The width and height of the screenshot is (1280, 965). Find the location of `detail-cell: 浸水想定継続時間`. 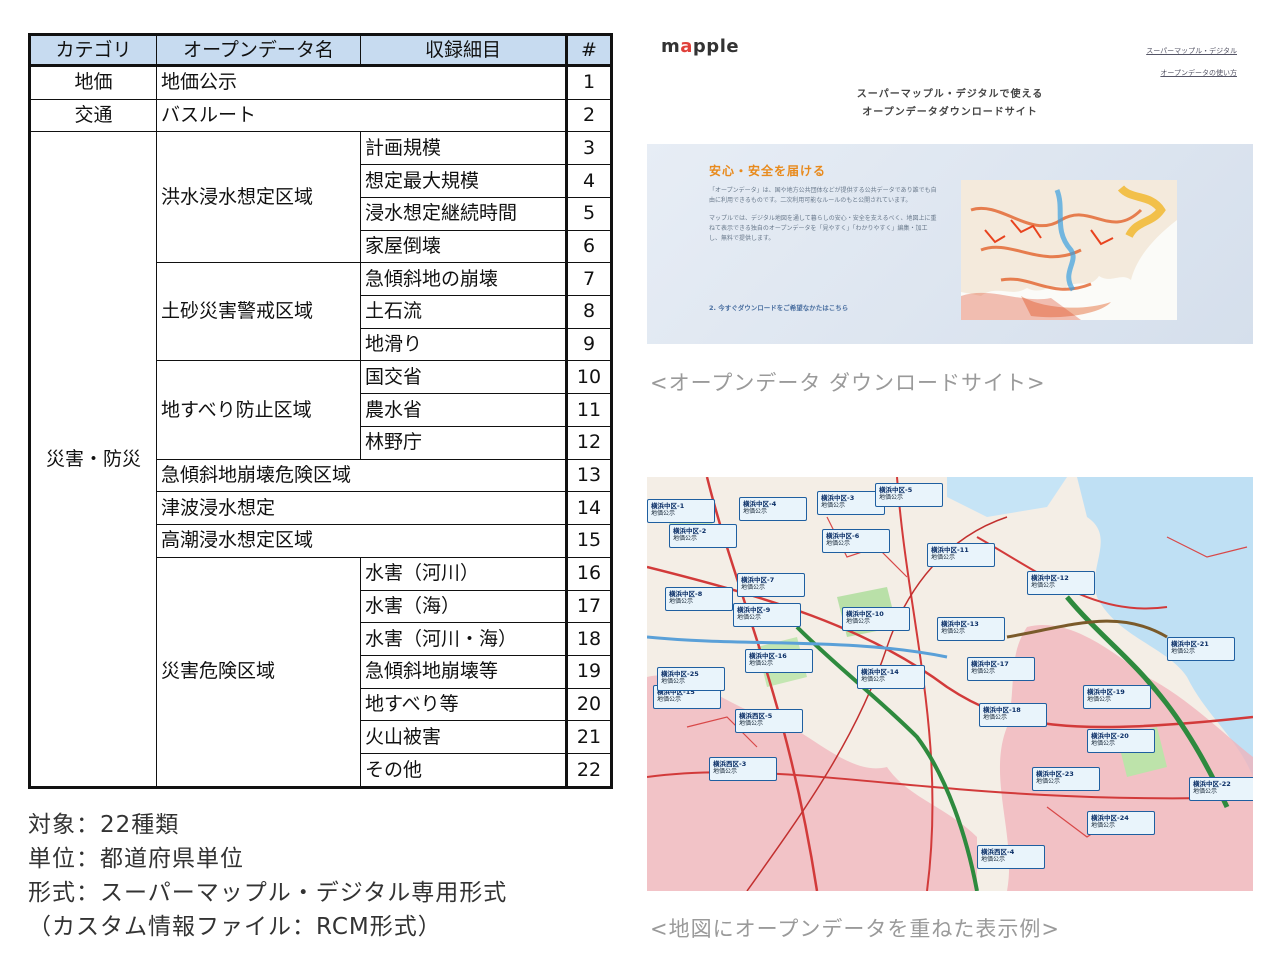

detail-cell: 浸水想定継続時間 is located at coordinates (463, 213).